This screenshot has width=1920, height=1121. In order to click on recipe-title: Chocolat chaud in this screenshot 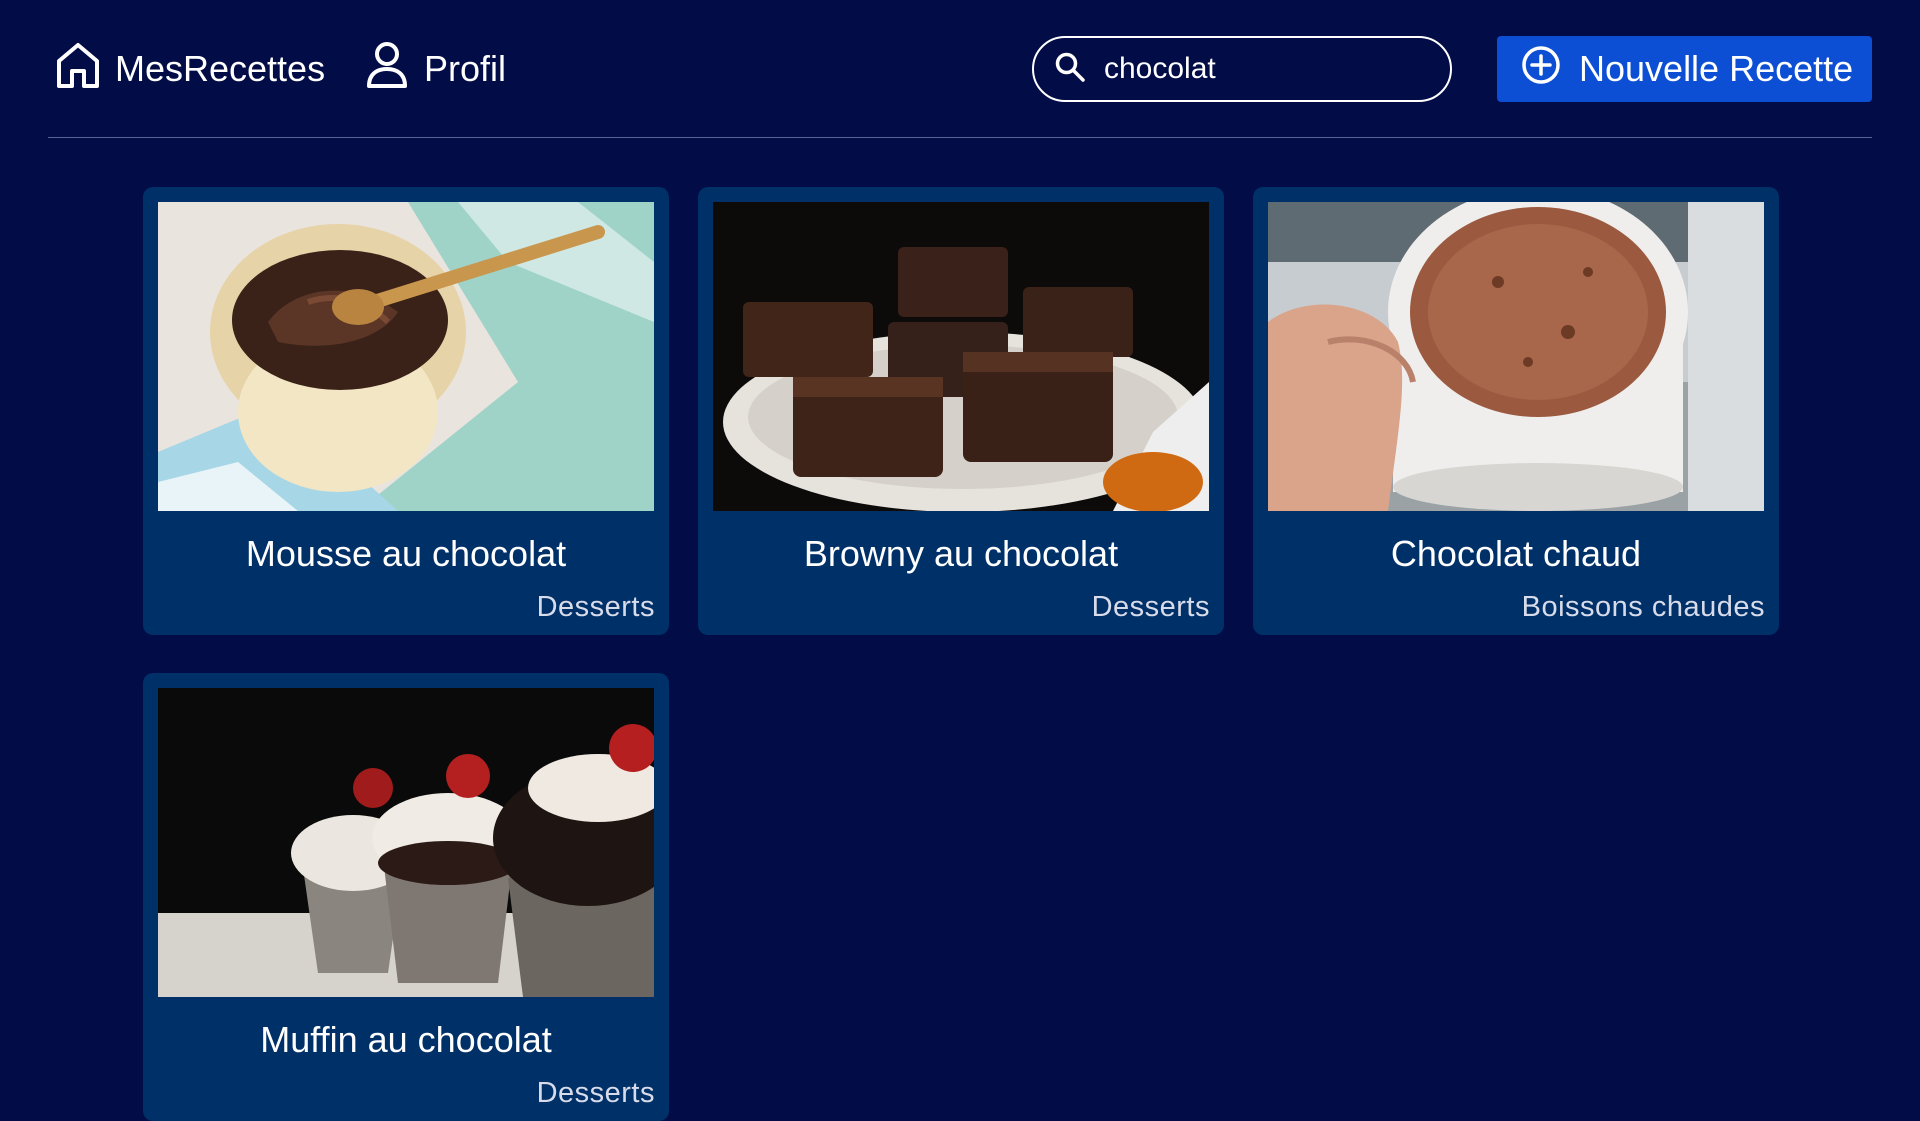, I will do `click(1516, 553)`.